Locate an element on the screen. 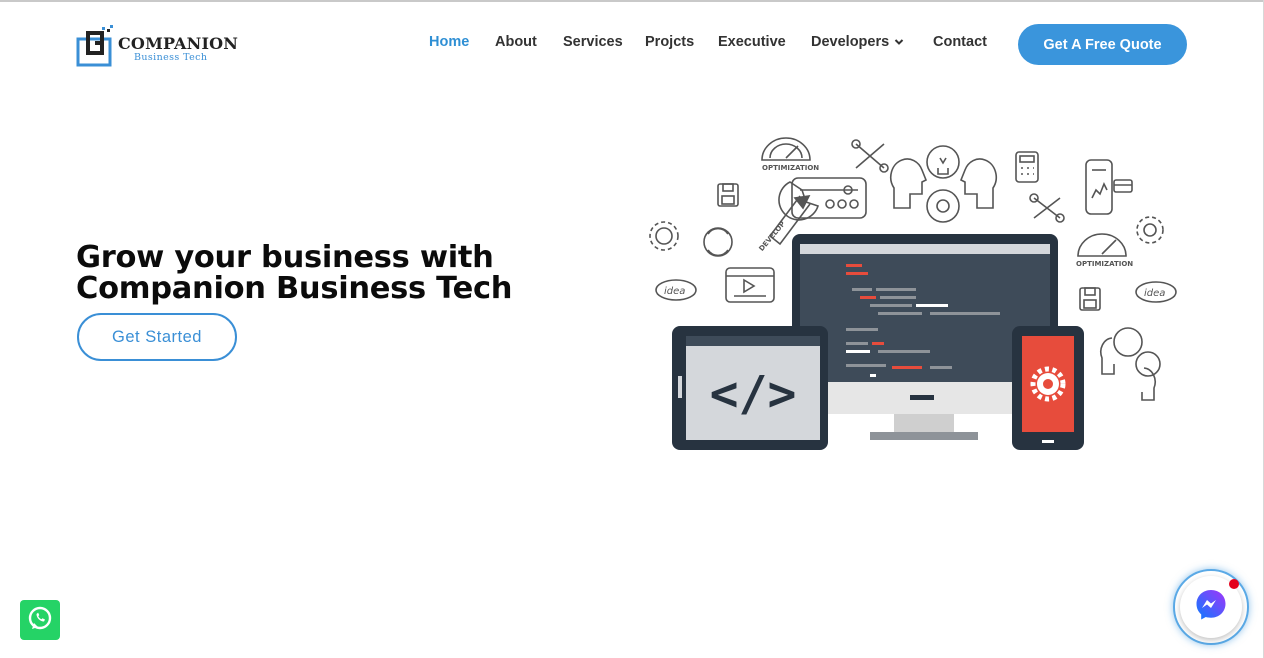 This screenshot has height=658, width=1264. mobile-analytics-icon is located at coordinates (1109, 187).